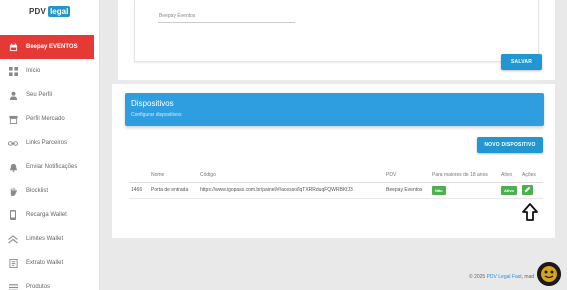 The image size is (567, 290). What do you see at coordinates (45, 239) in the screenshot?
I see `sidebar-item-label: Limites Wallet` at bounding box center [45, 239].